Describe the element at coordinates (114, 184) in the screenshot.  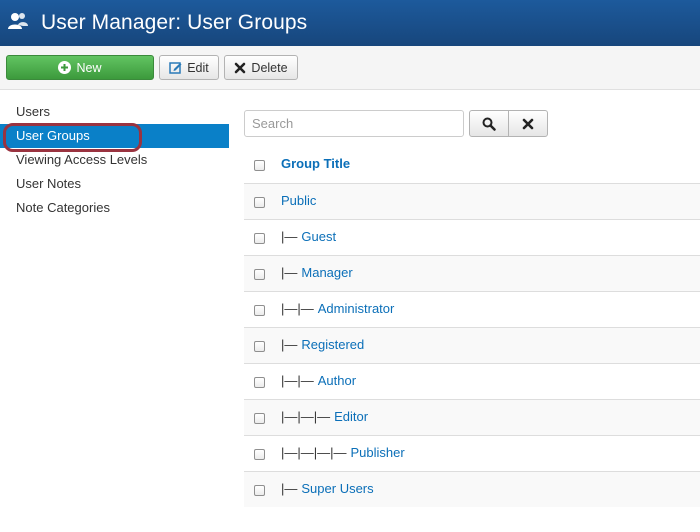
I see `sidebar-item-user-notes: User Notes` at that location.